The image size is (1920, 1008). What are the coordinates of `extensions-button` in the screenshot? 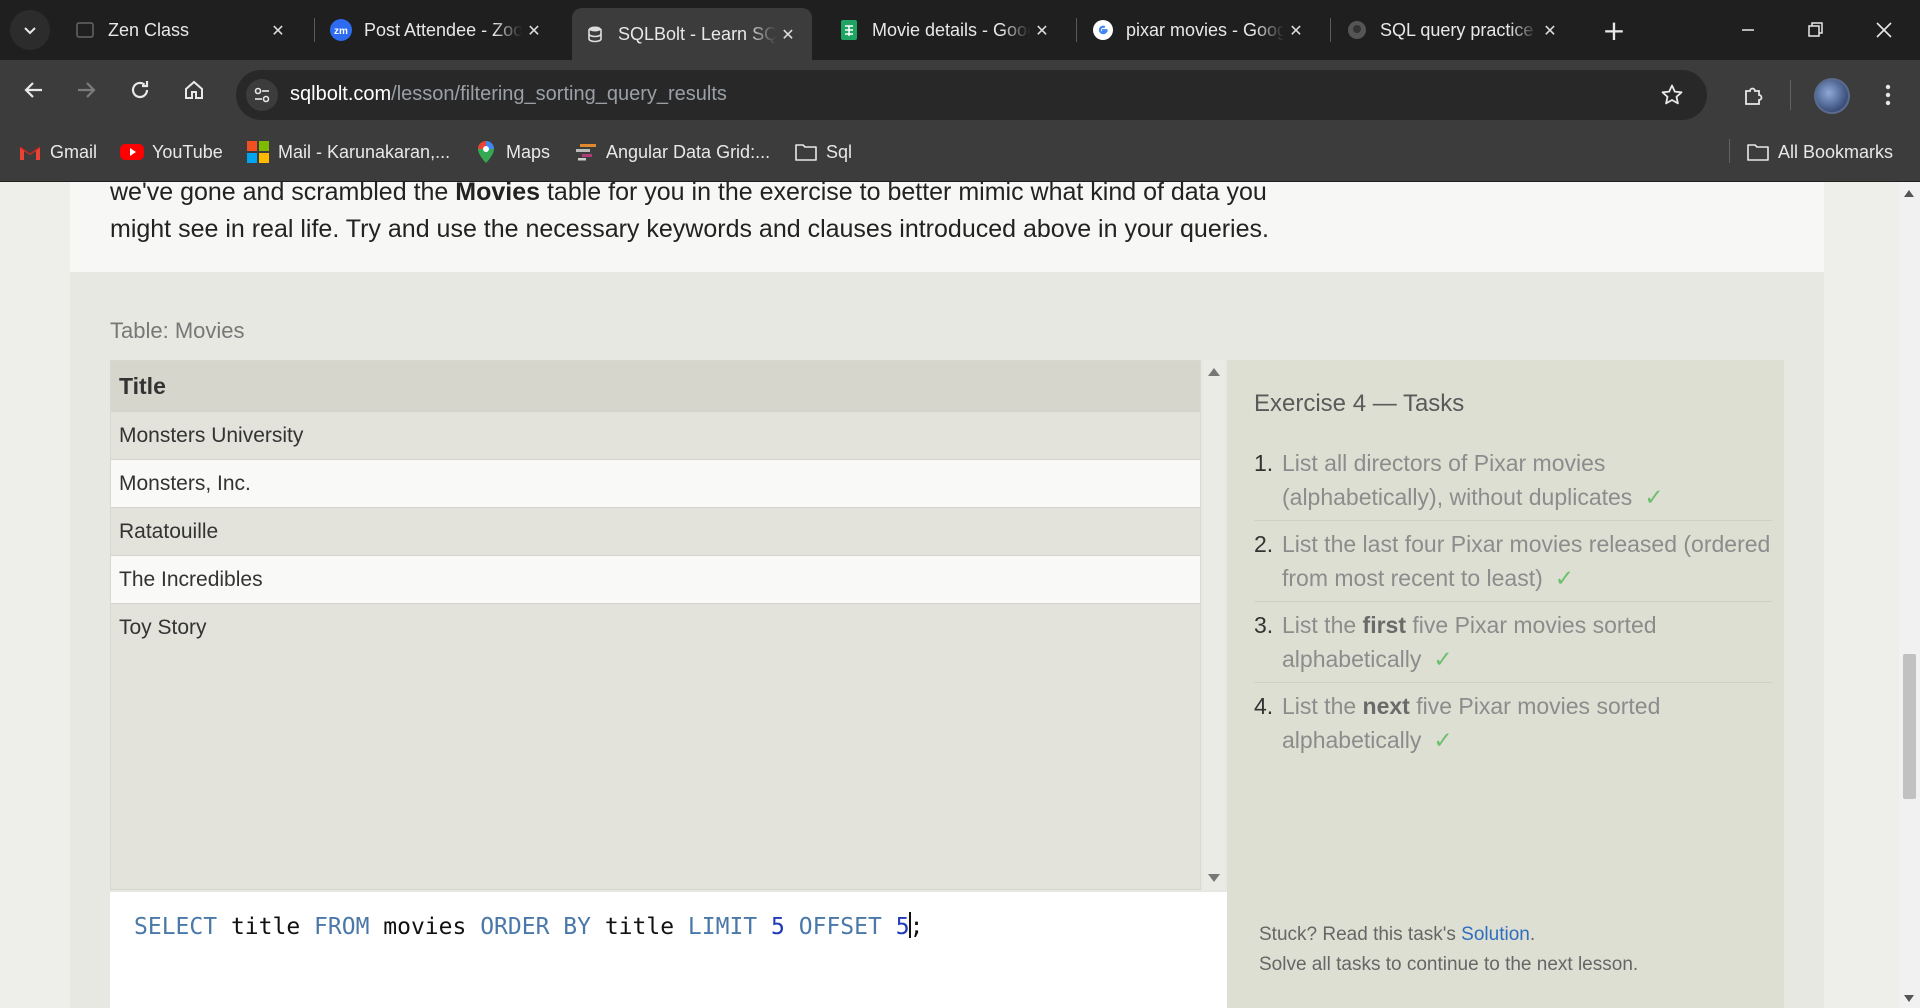 It's located at (1754, 95).